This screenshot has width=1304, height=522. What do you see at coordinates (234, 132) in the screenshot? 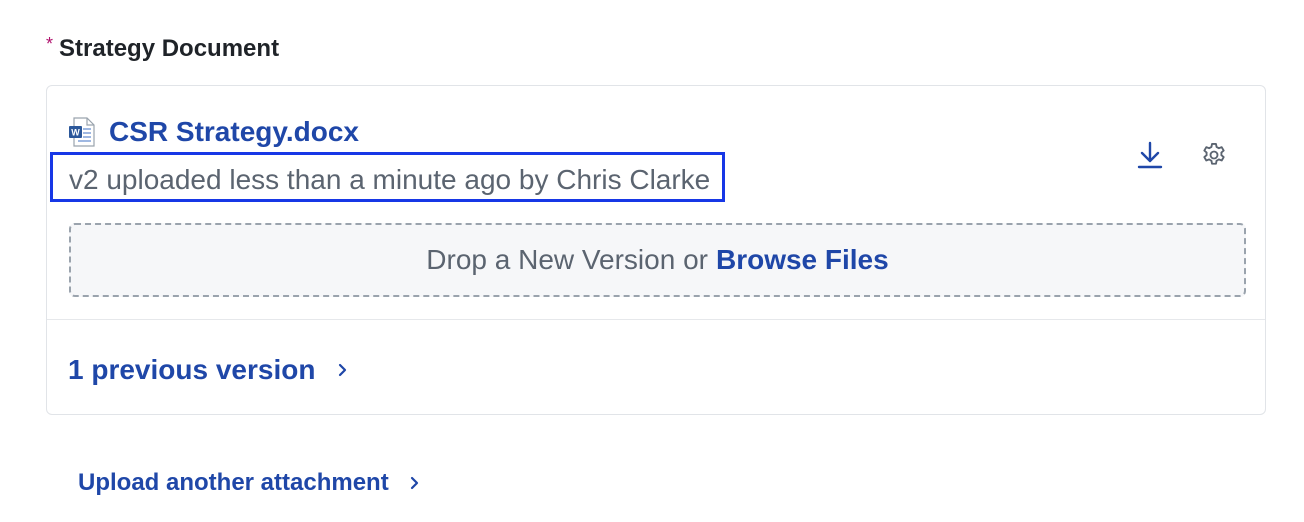
I see `file-name-link: CSR Strategy.docx` at bounding box center [234, 132].